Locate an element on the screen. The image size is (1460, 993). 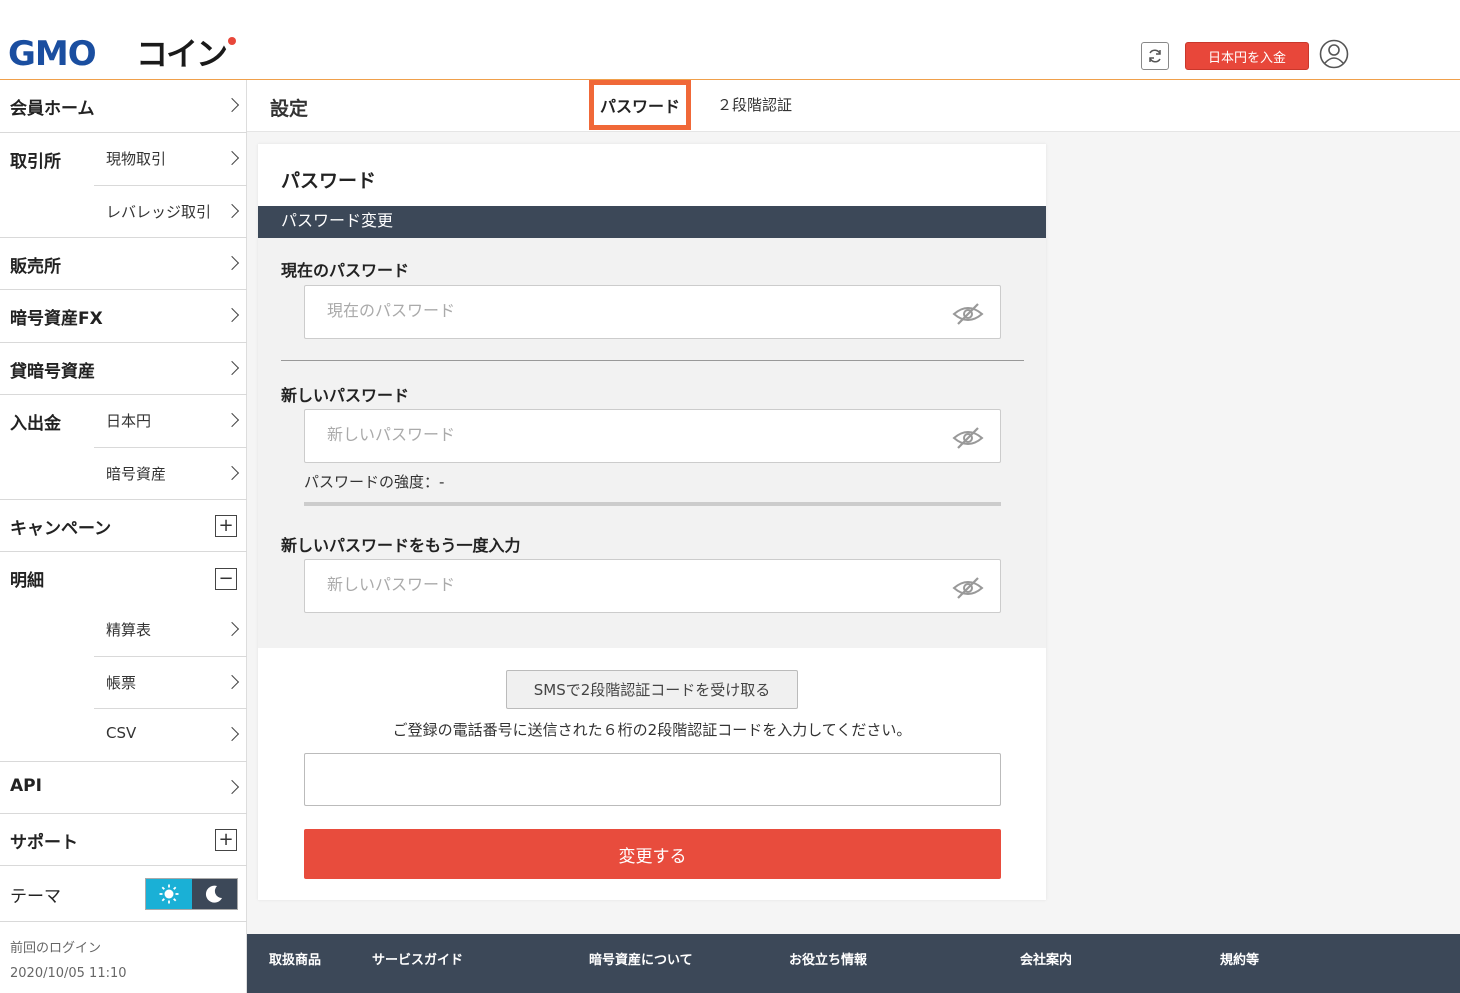
verification-code-input is located at coordinates (652, 779).